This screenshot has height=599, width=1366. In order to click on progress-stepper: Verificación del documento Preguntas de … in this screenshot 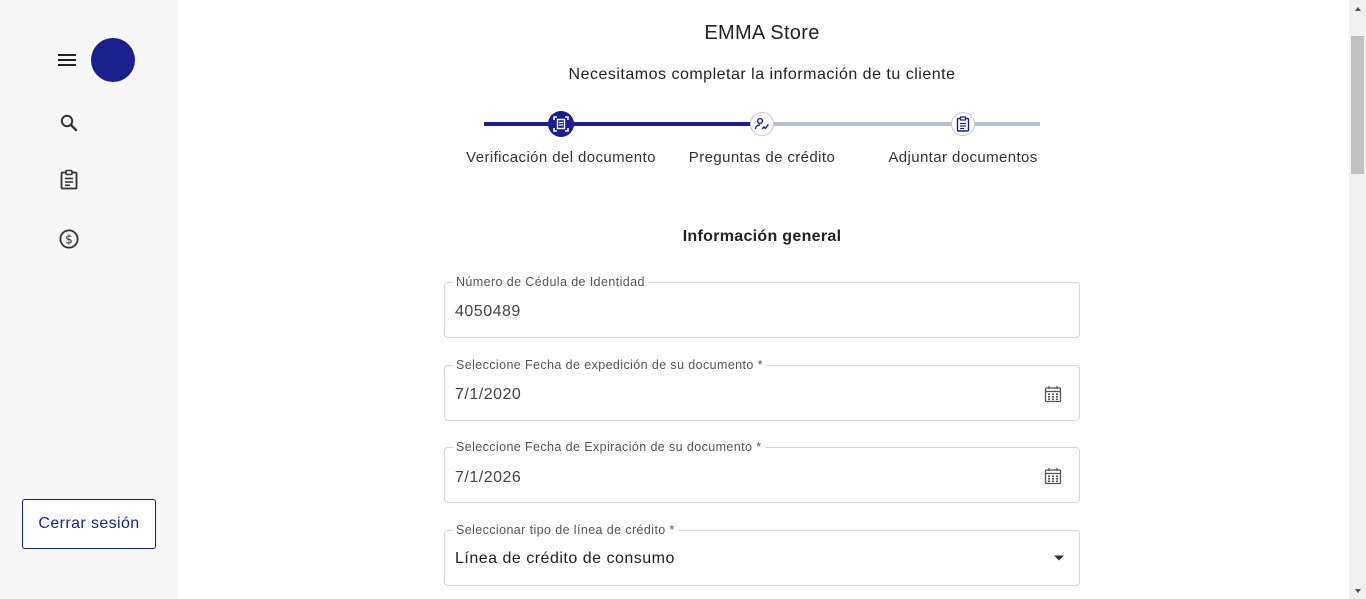, I will do `click(764, 143)`.